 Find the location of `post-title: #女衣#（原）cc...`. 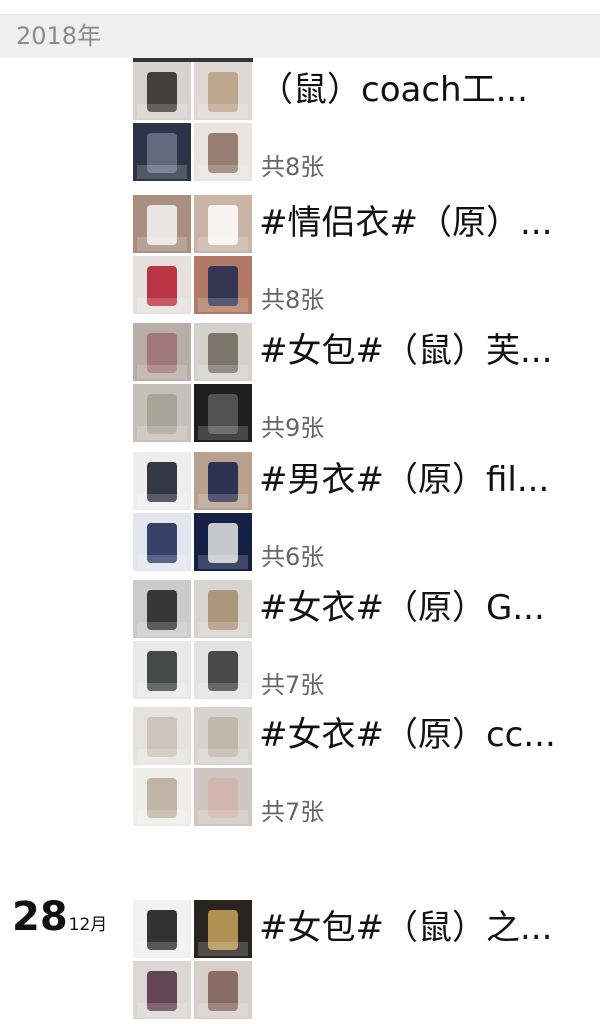

post-title: #女衣#（原）cc... is located at coordinates (429, 735).